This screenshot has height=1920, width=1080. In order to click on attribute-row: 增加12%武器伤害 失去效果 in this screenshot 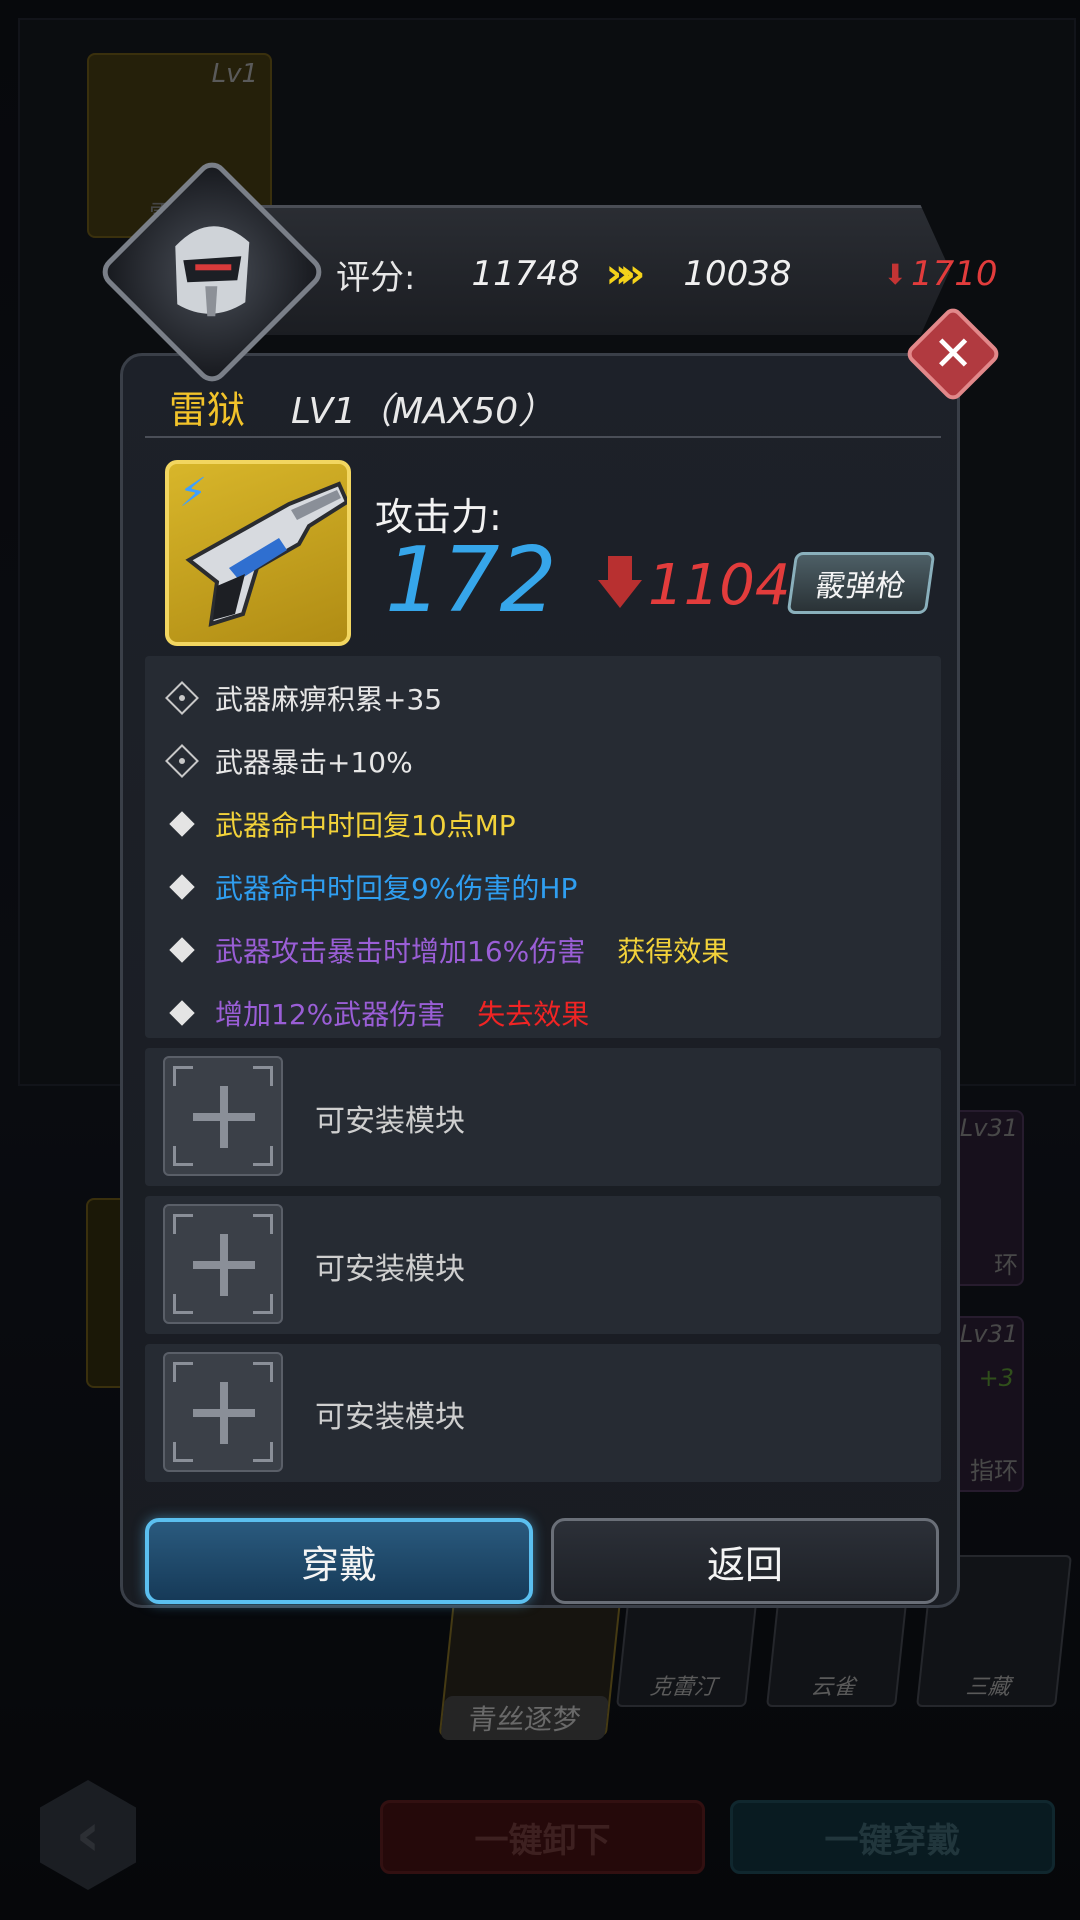, I will do `click(543, 1012)`.